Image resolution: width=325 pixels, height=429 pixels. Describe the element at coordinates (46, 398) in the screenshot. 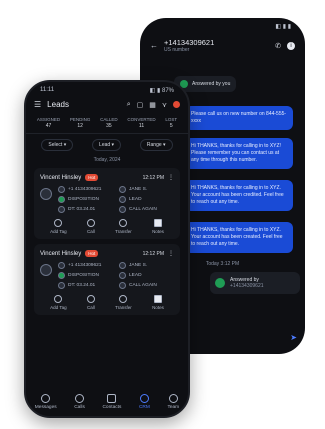

I see `message-icon` at that location.